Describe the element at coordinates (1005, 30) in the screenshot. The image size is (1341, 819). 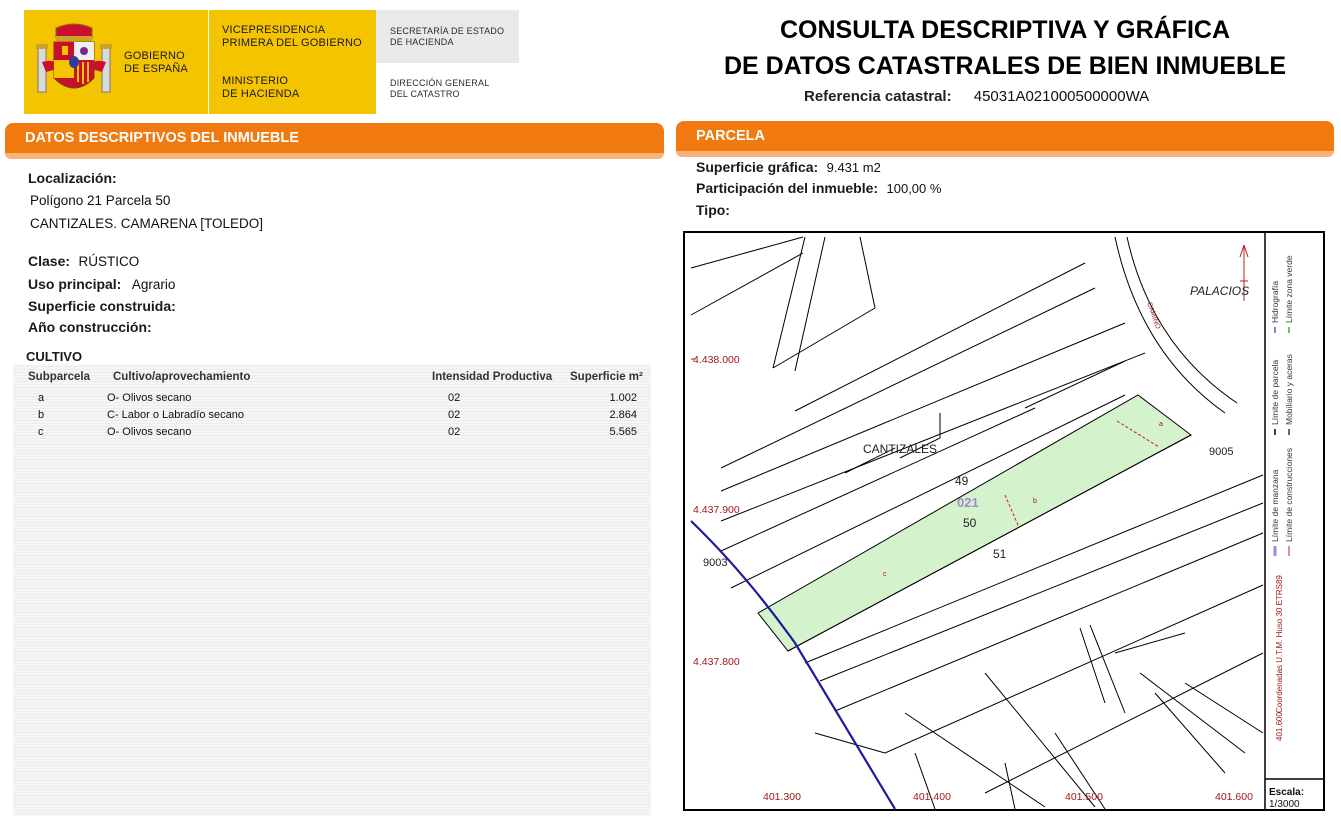
I see `document-title-line-1: CONSULTA DESCRIPTIVA Y GRÁFICA` at that location.